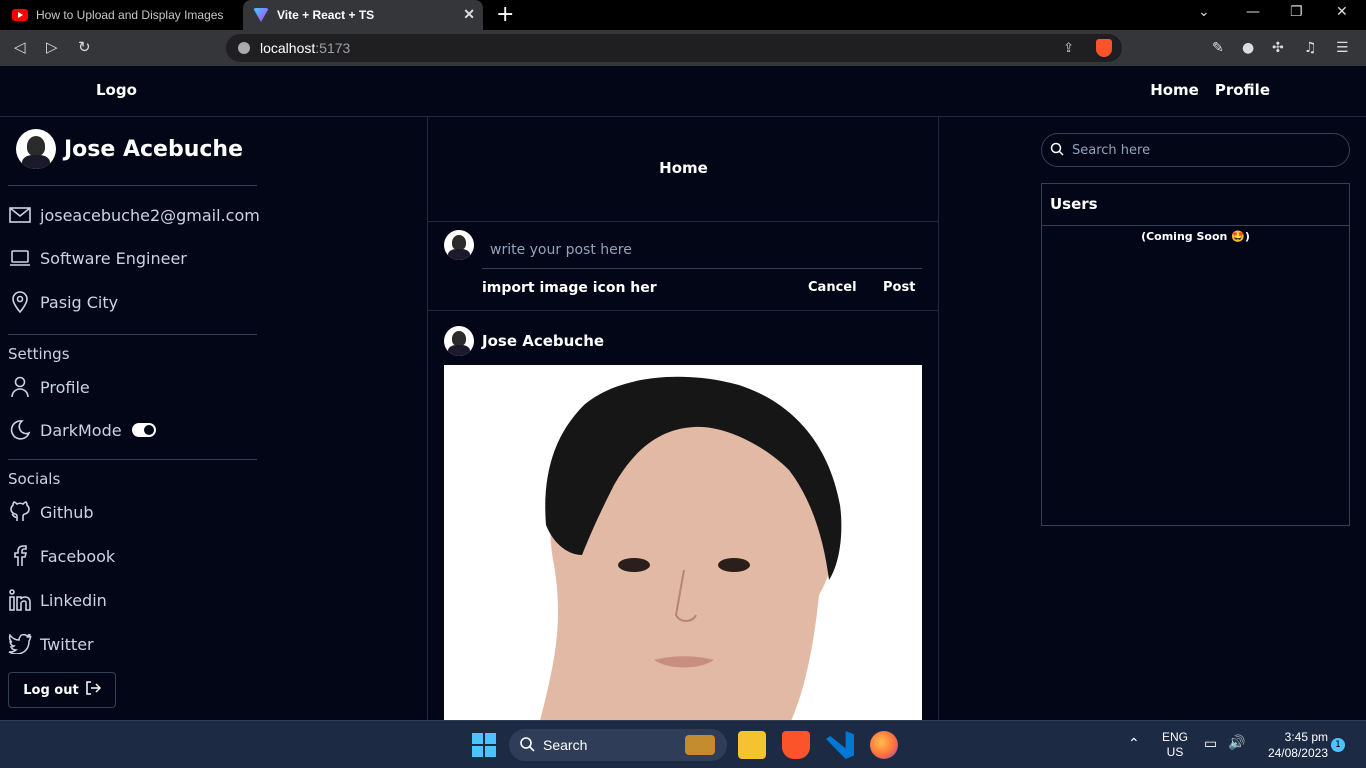 The width and height of the screenshot is (1366, 768). I want to click on new-tab-icon: +, so click(505, 14).